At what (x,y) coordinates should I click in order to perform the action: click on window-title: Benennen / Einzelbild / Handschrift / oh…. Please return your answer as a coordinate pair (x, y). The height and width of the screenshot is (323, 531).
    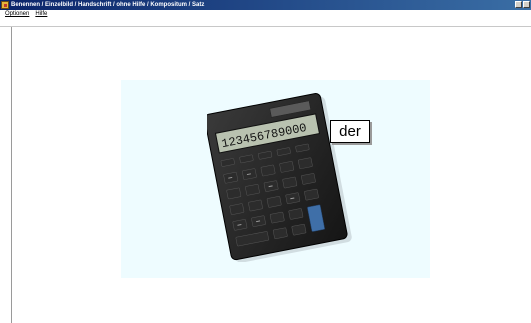
    Looking at the image, I should click on (108, 5).